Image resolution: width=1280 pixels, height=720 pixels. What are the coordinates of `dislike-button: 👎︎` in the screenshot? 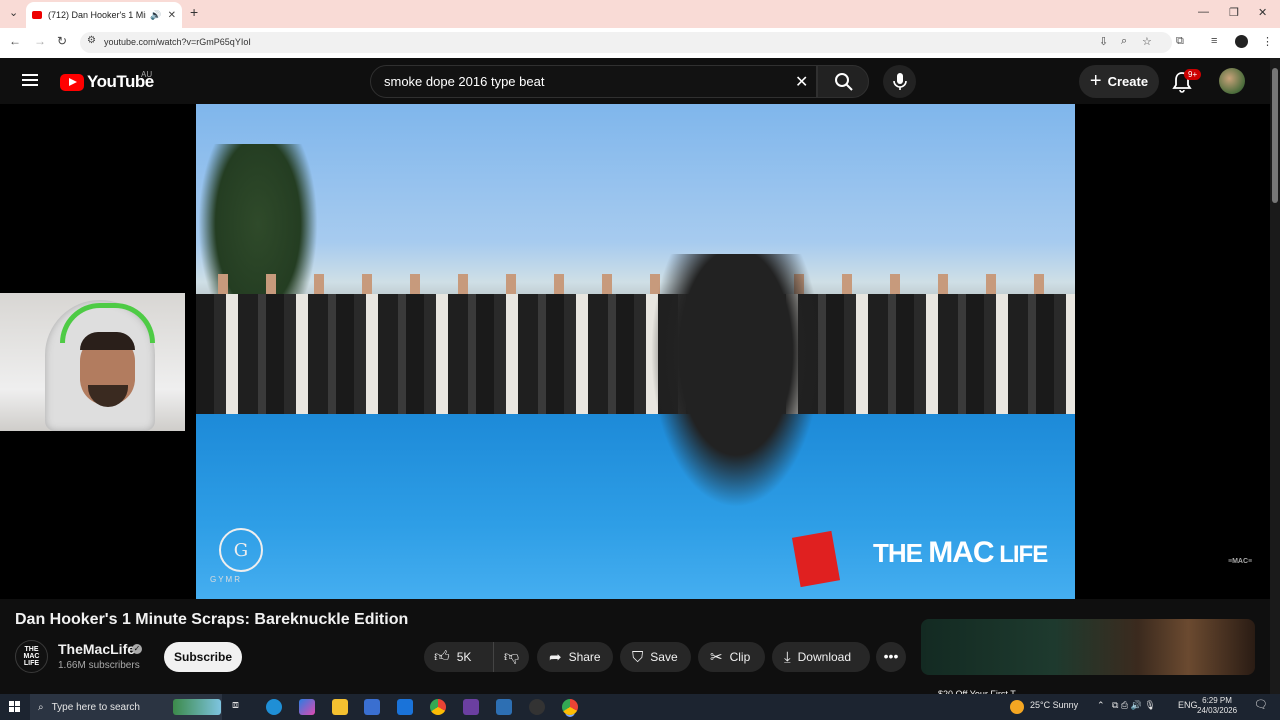 It's located at (511, 657).